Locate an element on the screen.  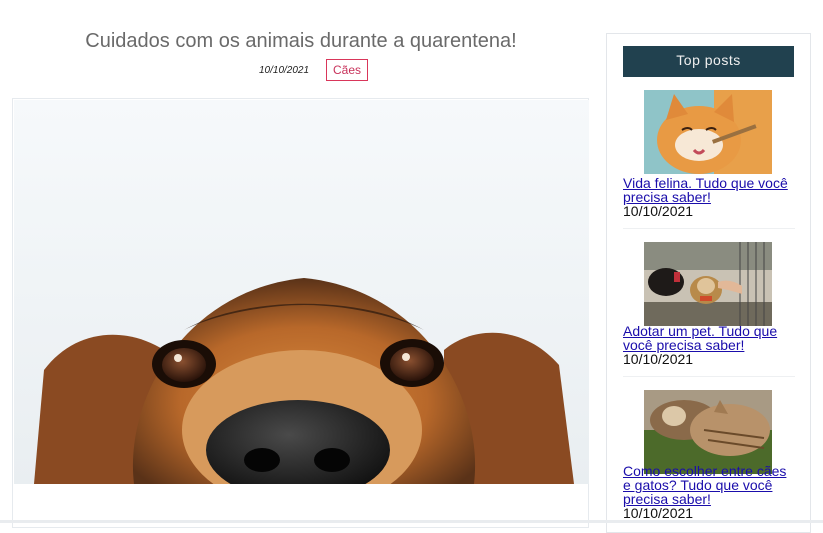
post-thumbnail-cat-and-dog is located at coordinates (708, 432).